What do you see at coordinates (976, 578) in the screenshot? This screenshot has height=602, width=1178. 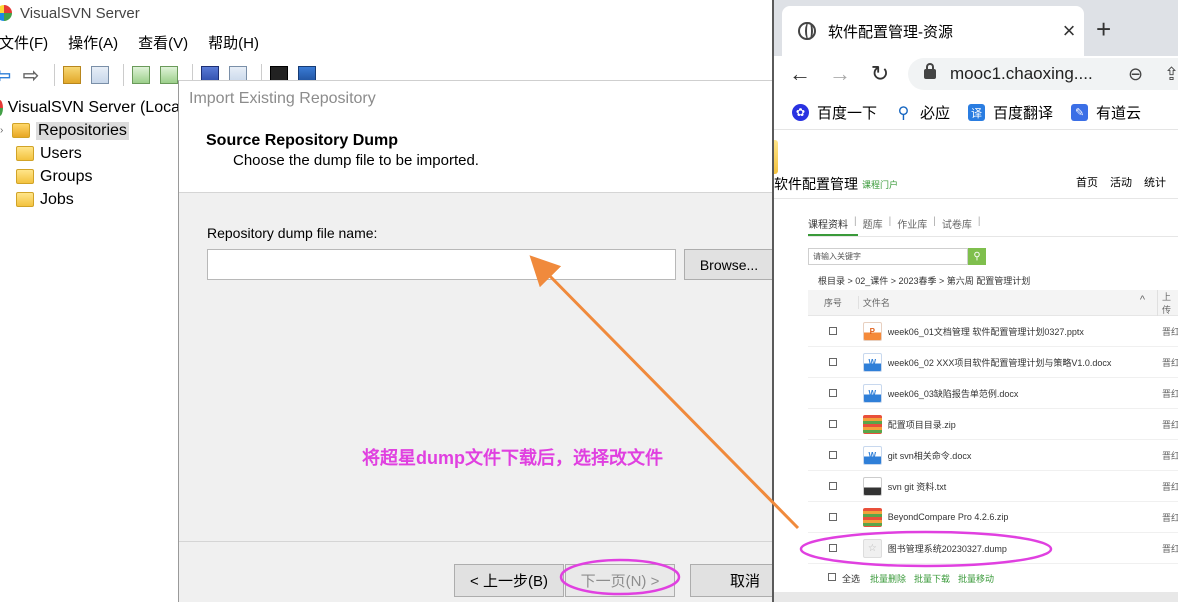 I see `bulk-move-link: 批量移动` at bounding box center [976, 578].